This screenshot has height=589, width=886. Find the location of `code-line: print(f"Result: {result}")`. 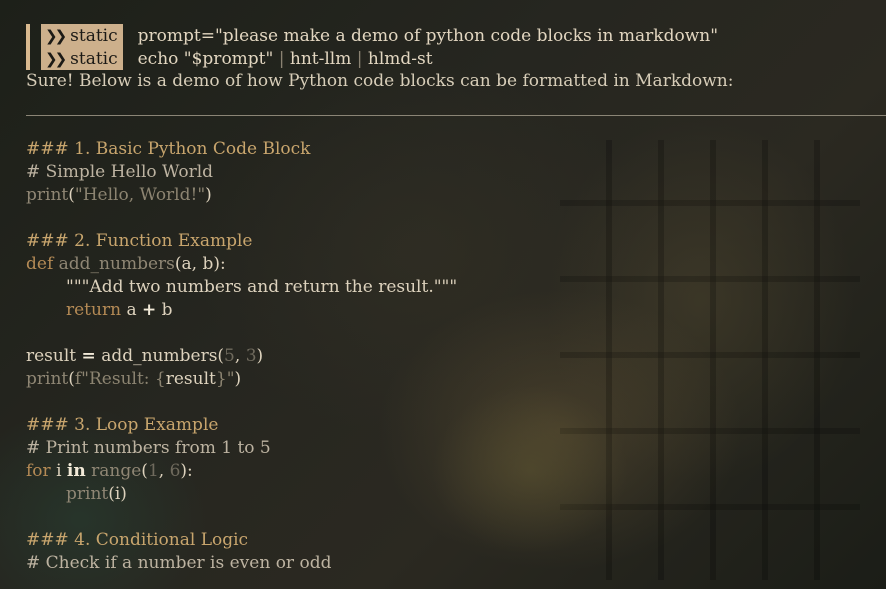

code-line: print(f"Result: {result}") is located at coordinates (134, 379).